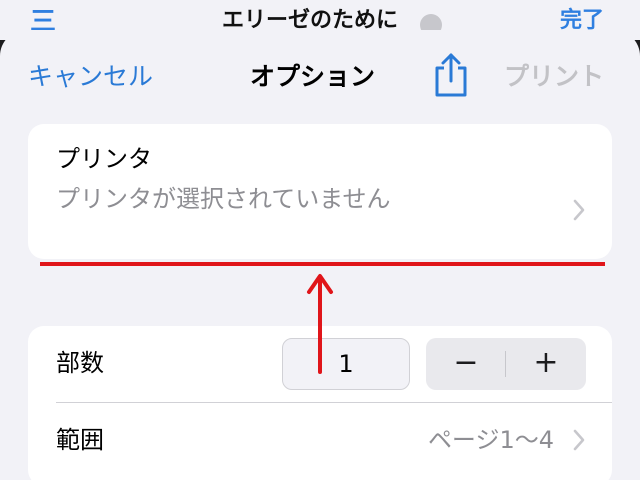 The height and width of the screenshot is (480, 640). Describe the element at coordinates (80, 440) in the screenshot. I see `range-label: 範囲` at that location.